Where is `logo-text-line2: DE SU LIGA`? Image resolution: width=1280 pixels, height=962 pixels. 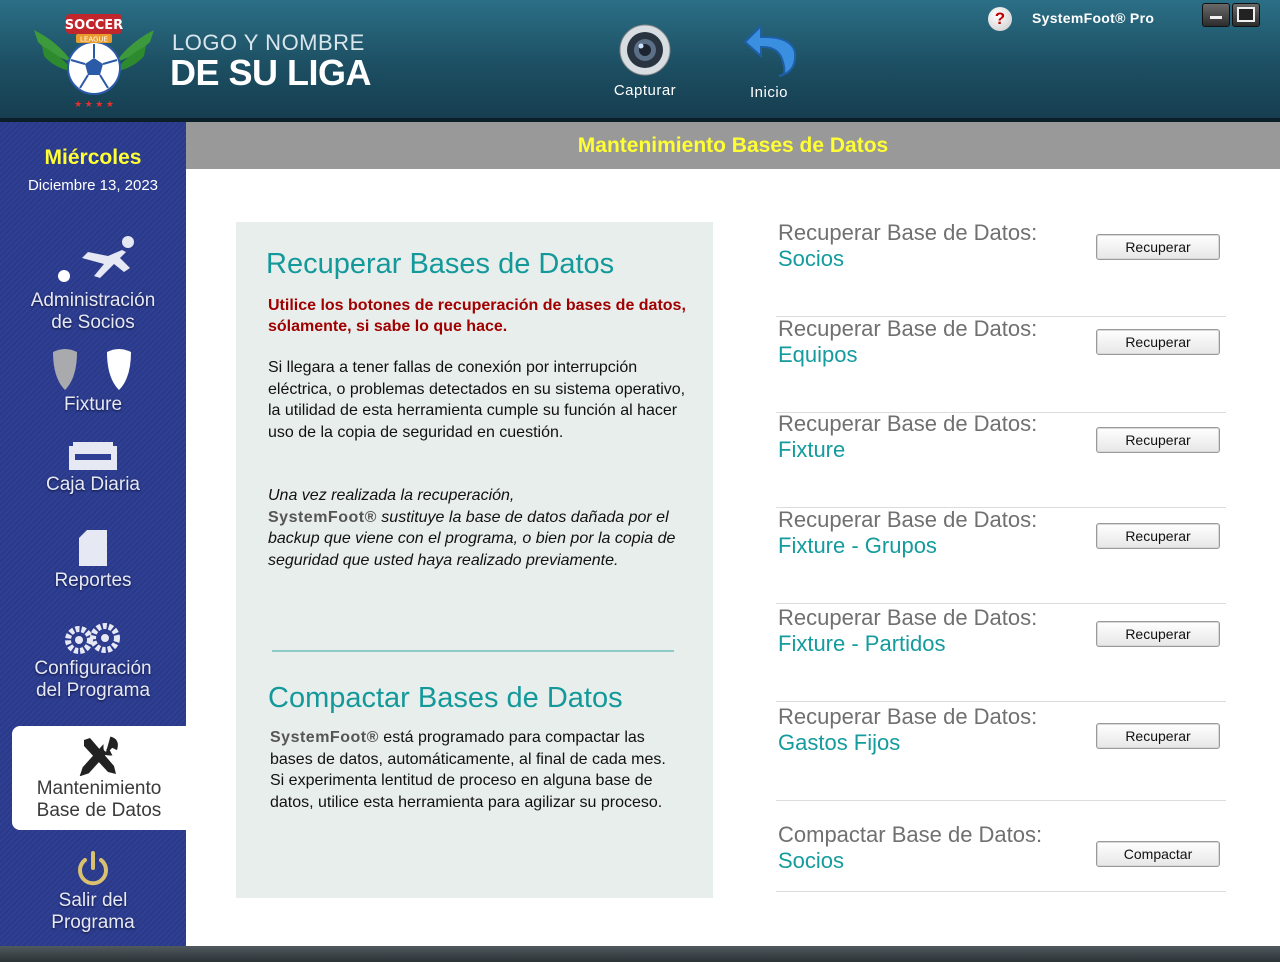
logo-text-line2: DE SU LIGA is located at coordinates (271, 72).